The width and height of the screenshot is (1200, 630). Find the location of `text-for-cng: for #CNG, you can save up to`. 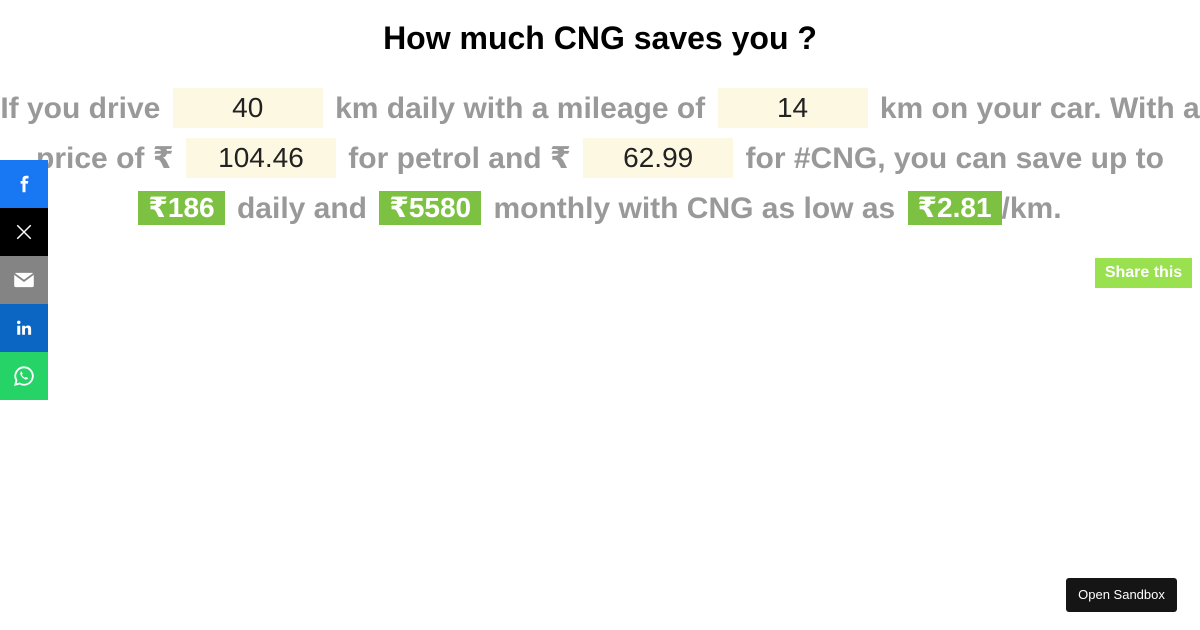

text-for-cng: for #CNG, you can save up to is located at coordinates (954, 158).